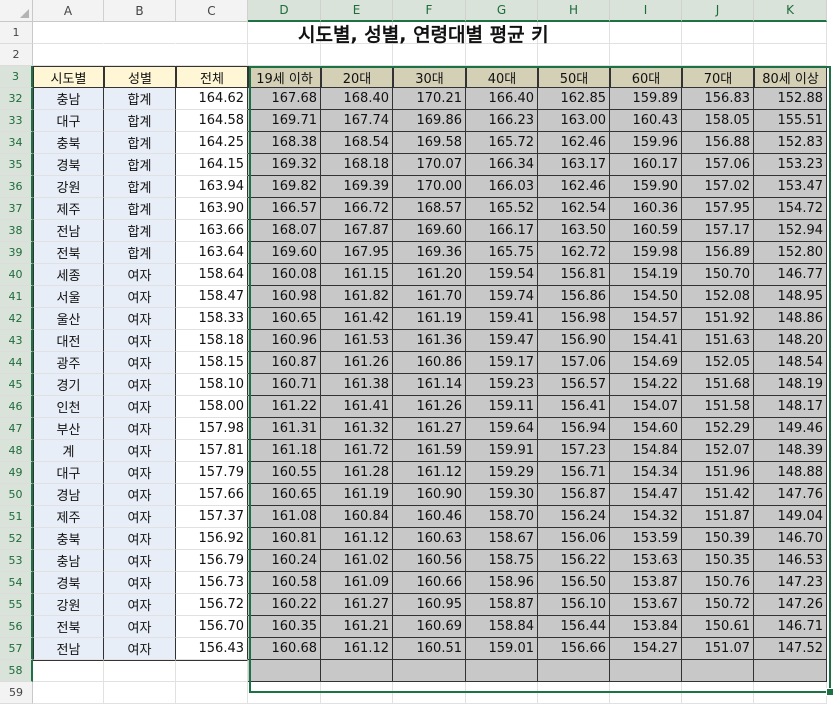  Describe the element at coordinates (357, 561) in the screenshot. I see `value-cell: 161.02` at that location.